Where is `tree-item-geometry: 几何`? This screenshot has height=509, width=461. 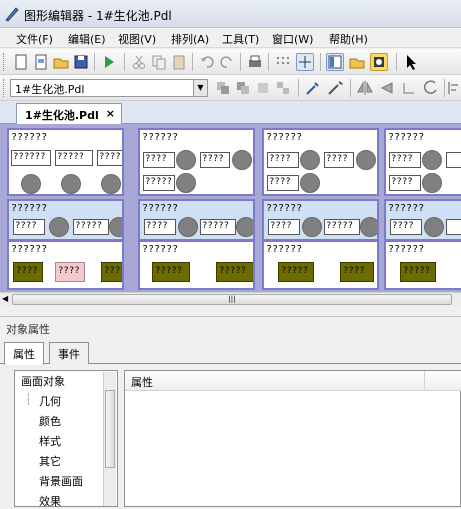
tree-item-geometry: 几何 is located at coordinates (50, 401).